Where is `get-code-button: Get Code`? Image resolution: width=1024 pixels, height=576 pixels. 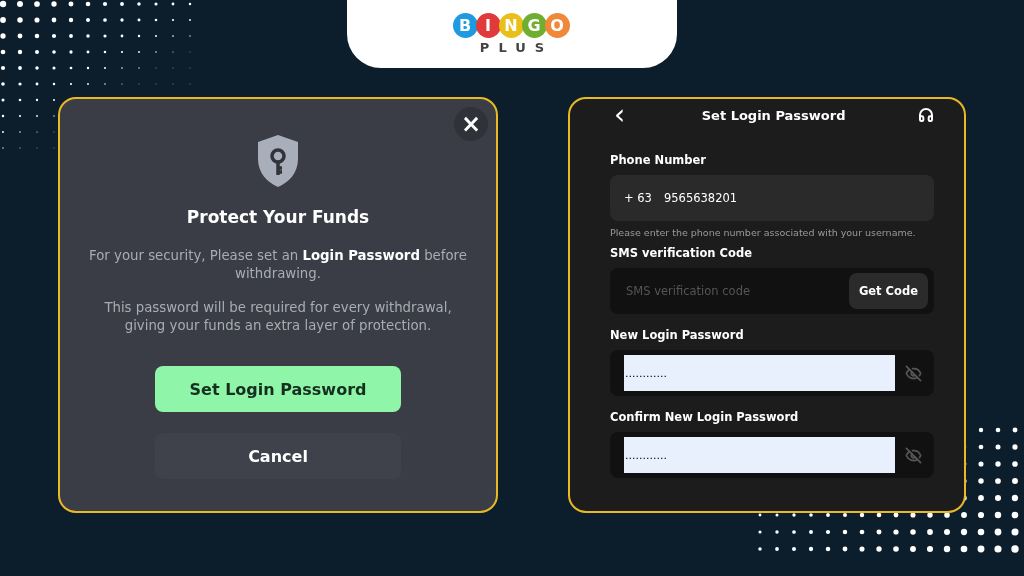
get-code-button: Get Code is located at coordinates (888, 291).